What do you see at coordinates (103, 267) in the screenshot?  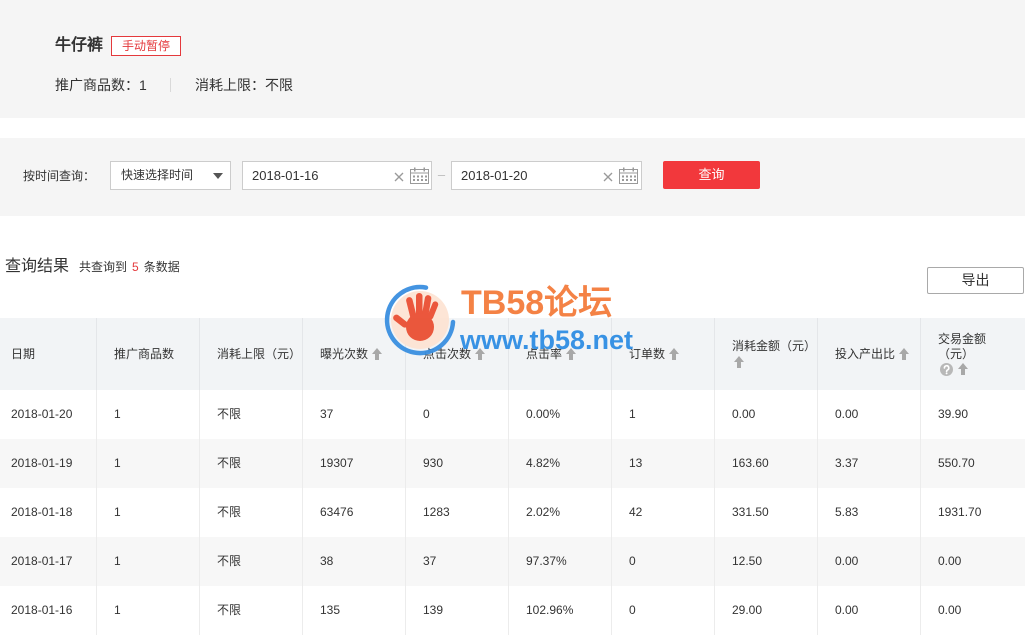 I see `results-count-prefix: 共查询到` at bounding box center [103, 267].